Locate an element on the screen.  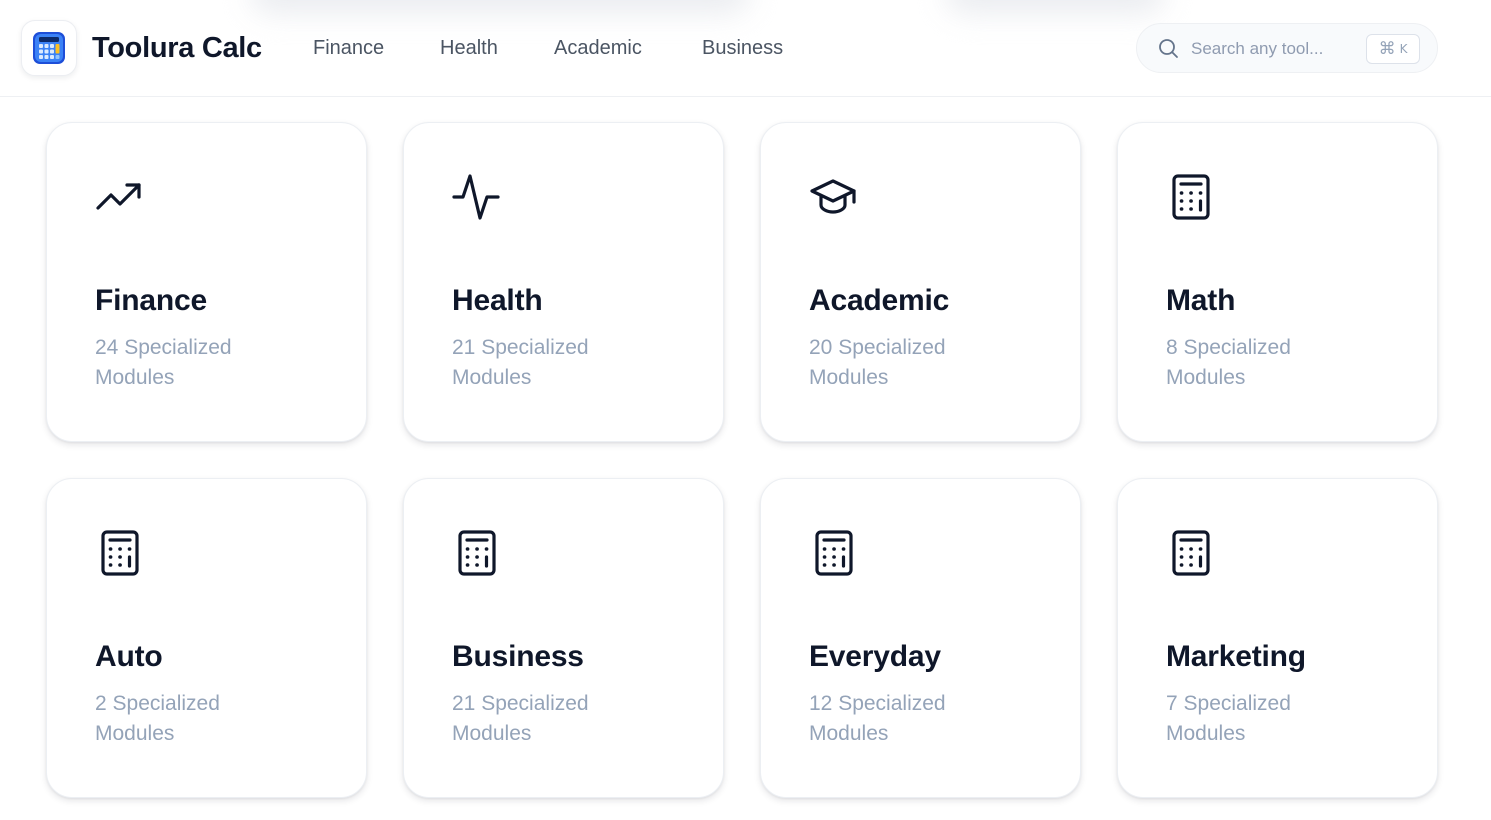
card-module-count: 24 Specialized Modules is located at coordinates (163, 362).